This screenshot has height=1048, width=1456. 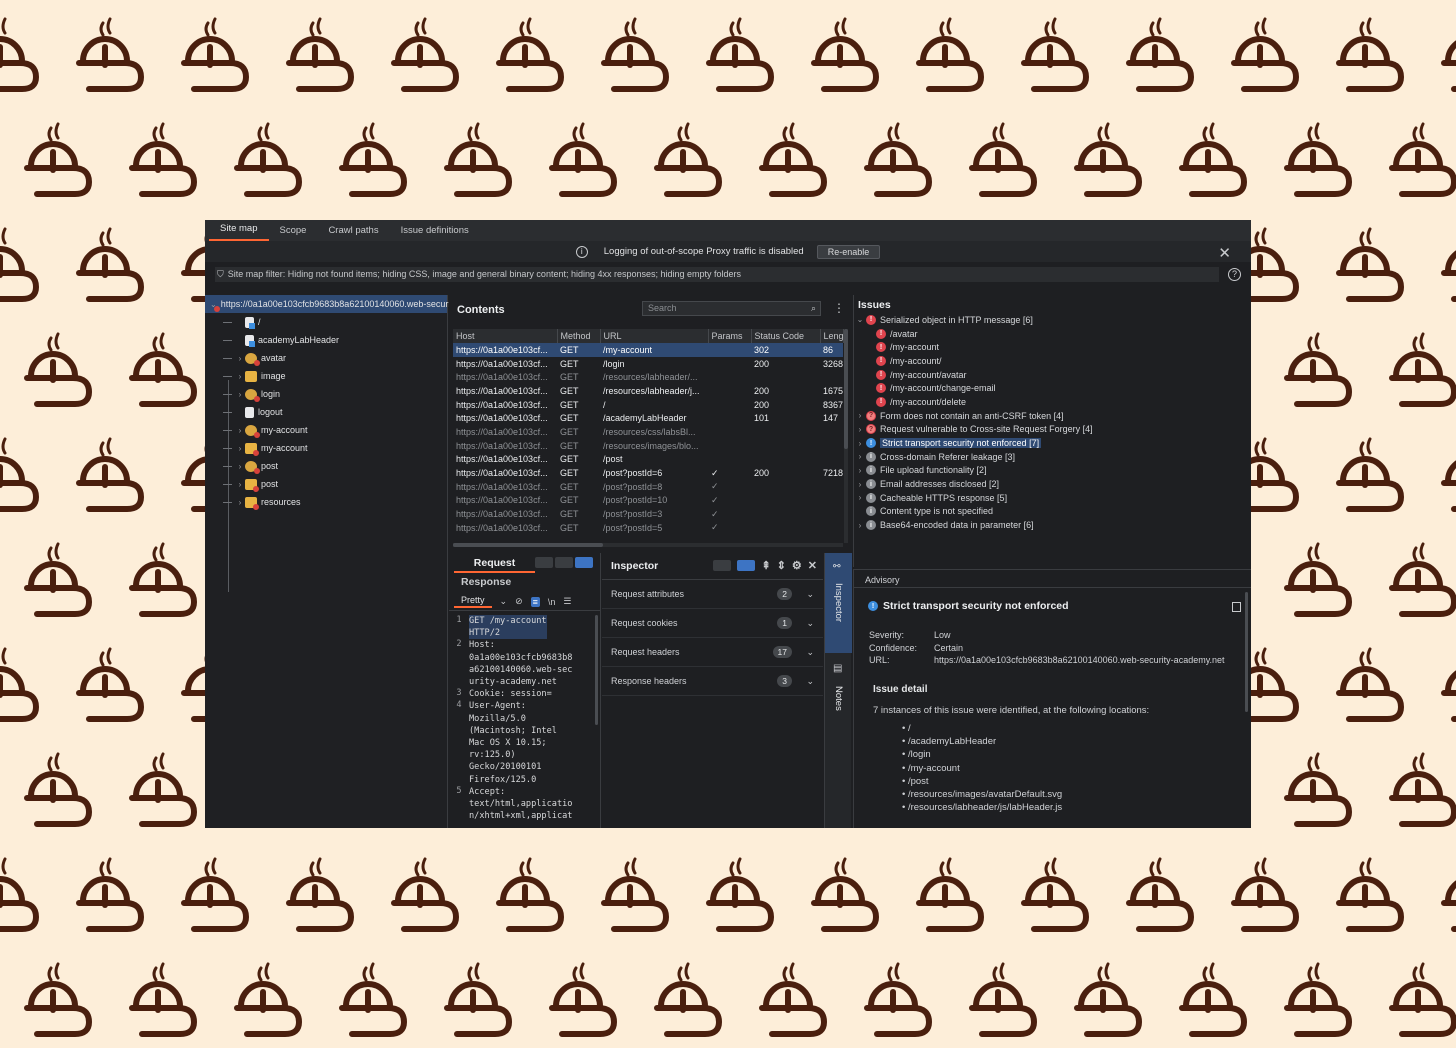 I want to click on tab-scope: Scope, so click(x=293, y=233).